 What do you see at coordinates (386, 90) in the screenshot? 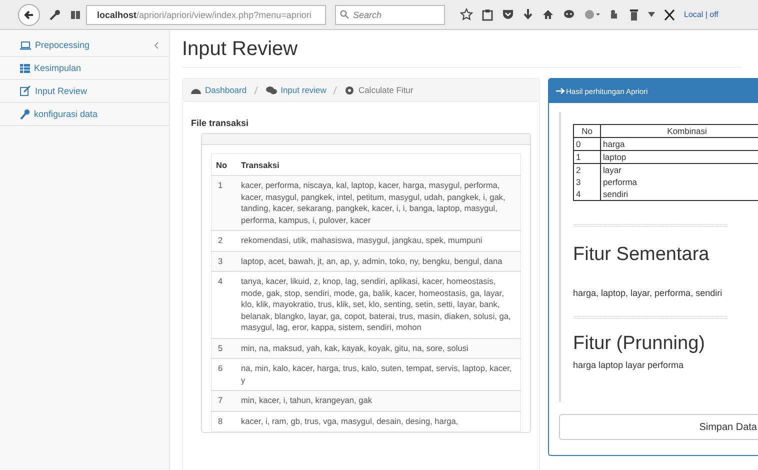
I see `breadcrumb-link: Calculate Fitur` at bounding box center [386, 90].